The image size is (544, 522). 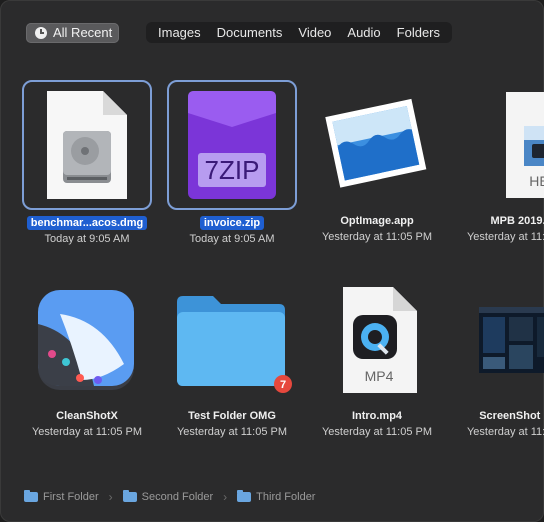 What do you see at coordinates (286, 497) in the screenshot?
I see `path-label: Third Folder` at bounding box center [286, 497].